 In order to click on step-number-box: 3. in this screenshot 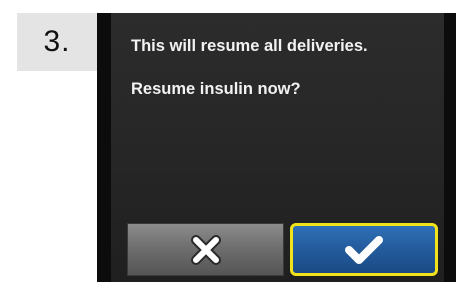, I will do `click(57, 42)`.